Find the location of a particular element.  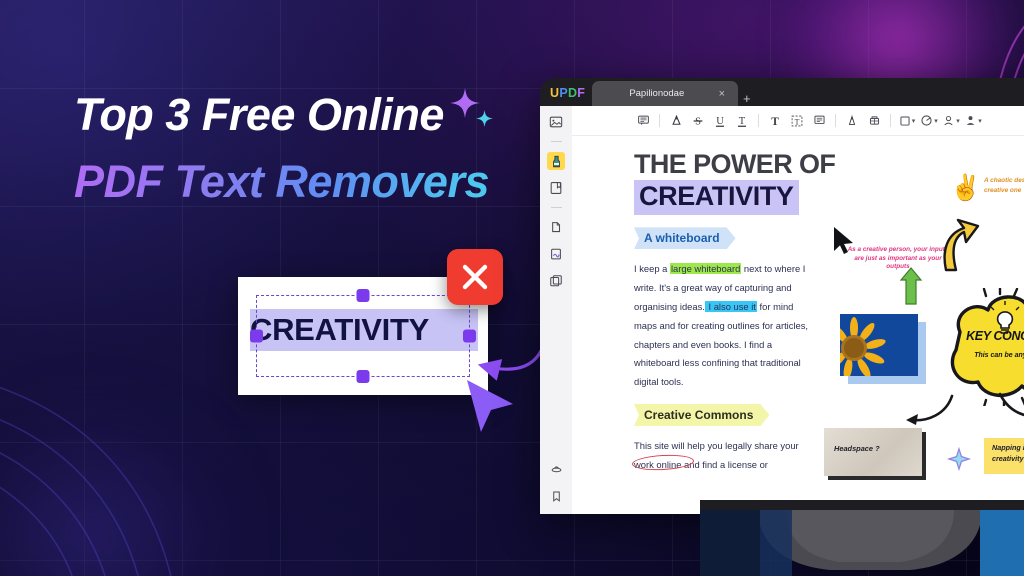

selection-box is located at coordinates (363, 336).